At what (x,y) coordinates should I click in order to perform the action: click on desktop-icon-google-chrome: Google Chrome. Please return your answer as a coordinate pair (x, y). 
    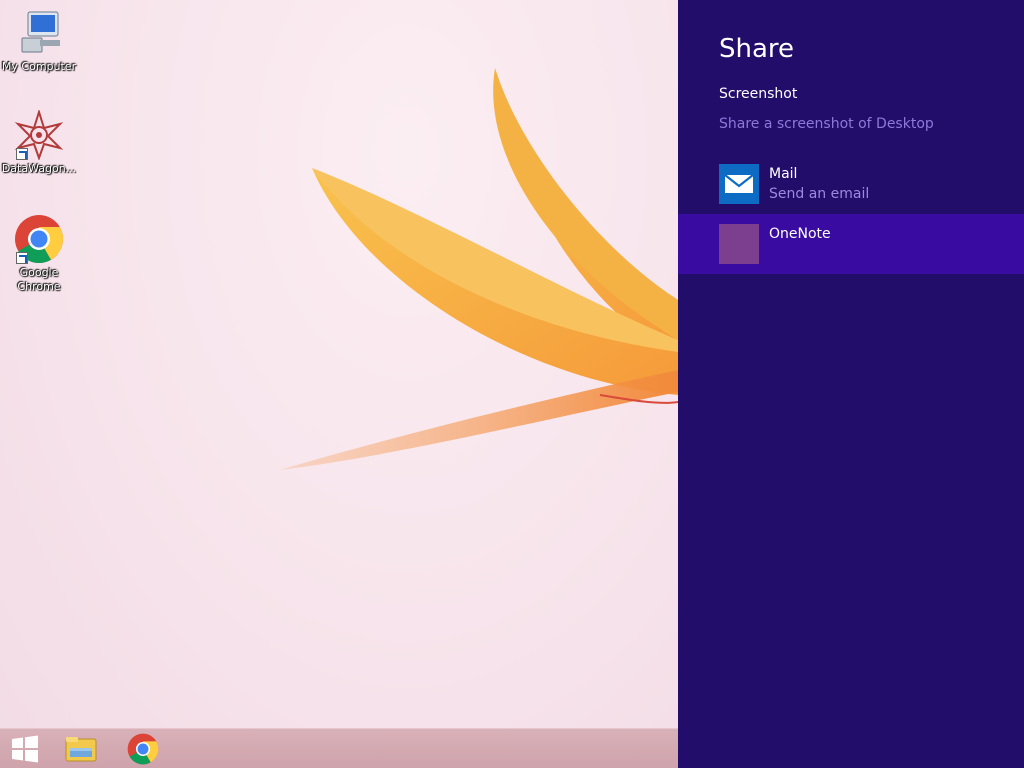
    Looking at the image, I should click on (39, 254).